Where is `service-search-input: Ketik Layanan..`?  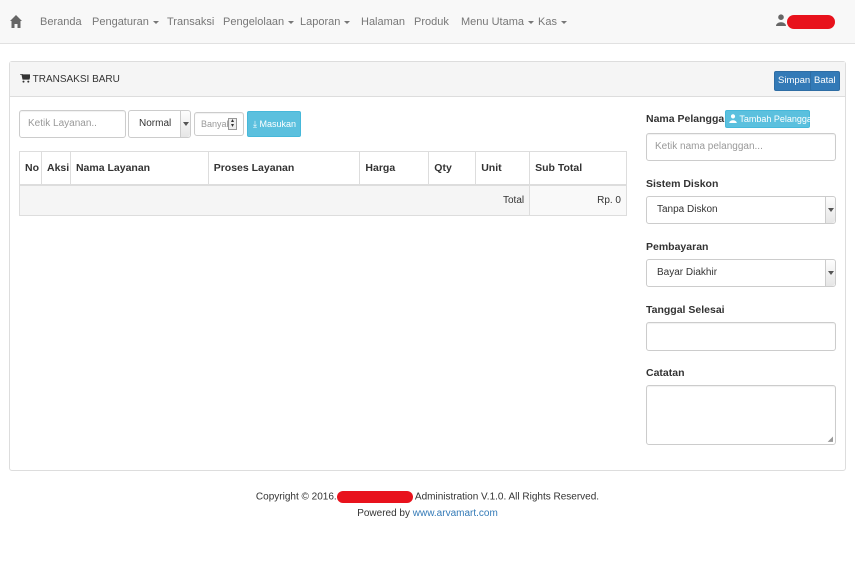
service-search-input: Ketik Layanan.. is located at coordinates (72, 124).